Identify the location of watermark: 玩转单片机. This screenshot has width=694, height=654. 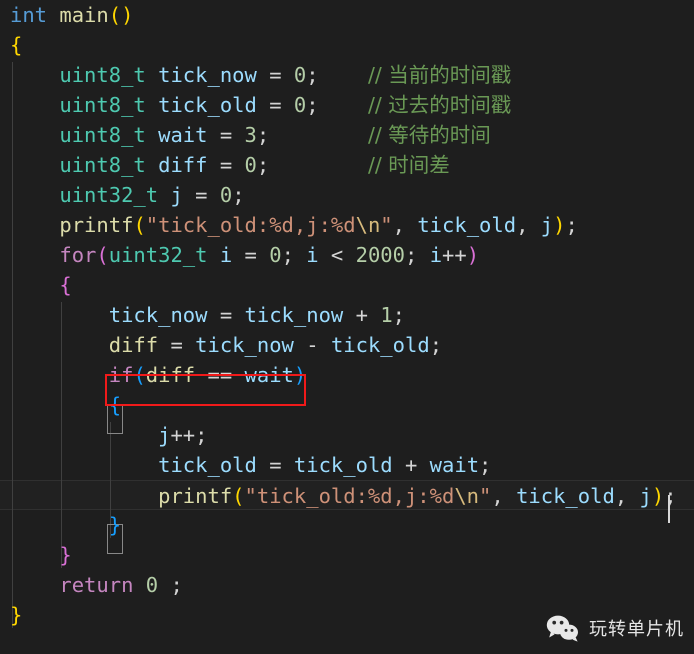
(615, 628).